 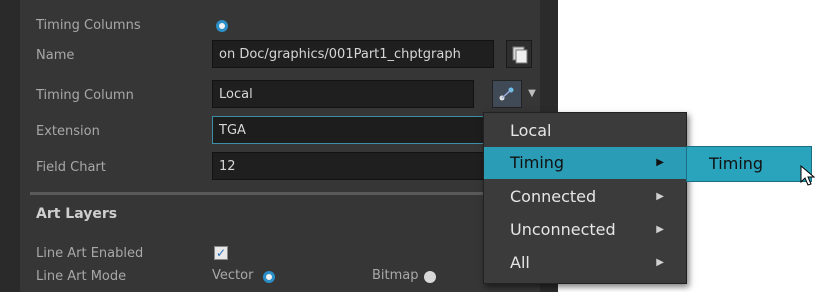 What do you see at coordinates (520, 262) in the screenshot?
I see `menu-item-label: All` at bounding box center [520, 262].